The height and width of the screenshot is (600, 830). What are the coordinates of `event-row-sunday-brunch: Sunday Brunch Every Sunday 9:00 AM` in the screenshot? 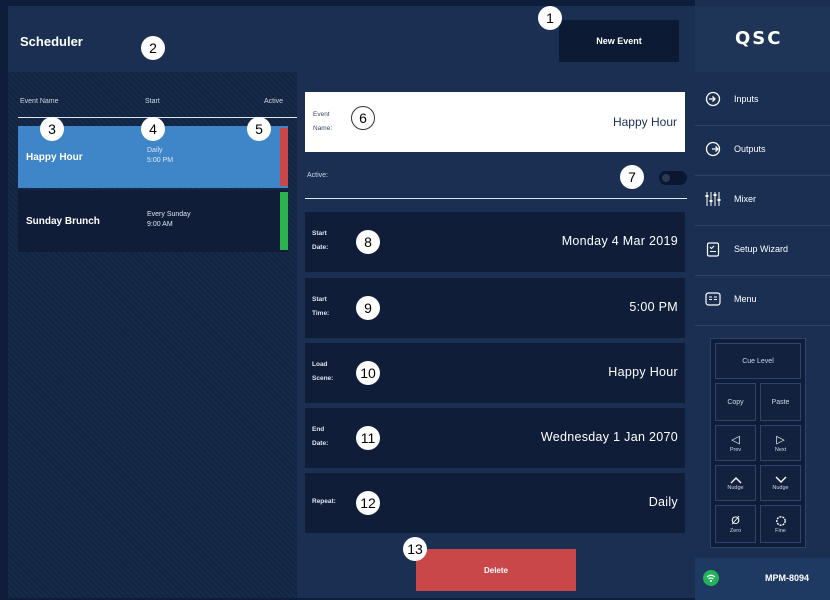 It's located at (153, 221).